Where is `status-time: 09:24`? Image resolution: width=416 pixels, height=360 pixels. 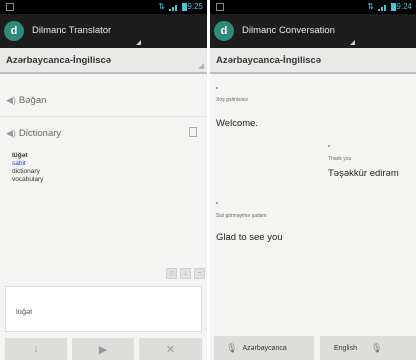
status-time: 09:24 is located at coordinates (401, 6).